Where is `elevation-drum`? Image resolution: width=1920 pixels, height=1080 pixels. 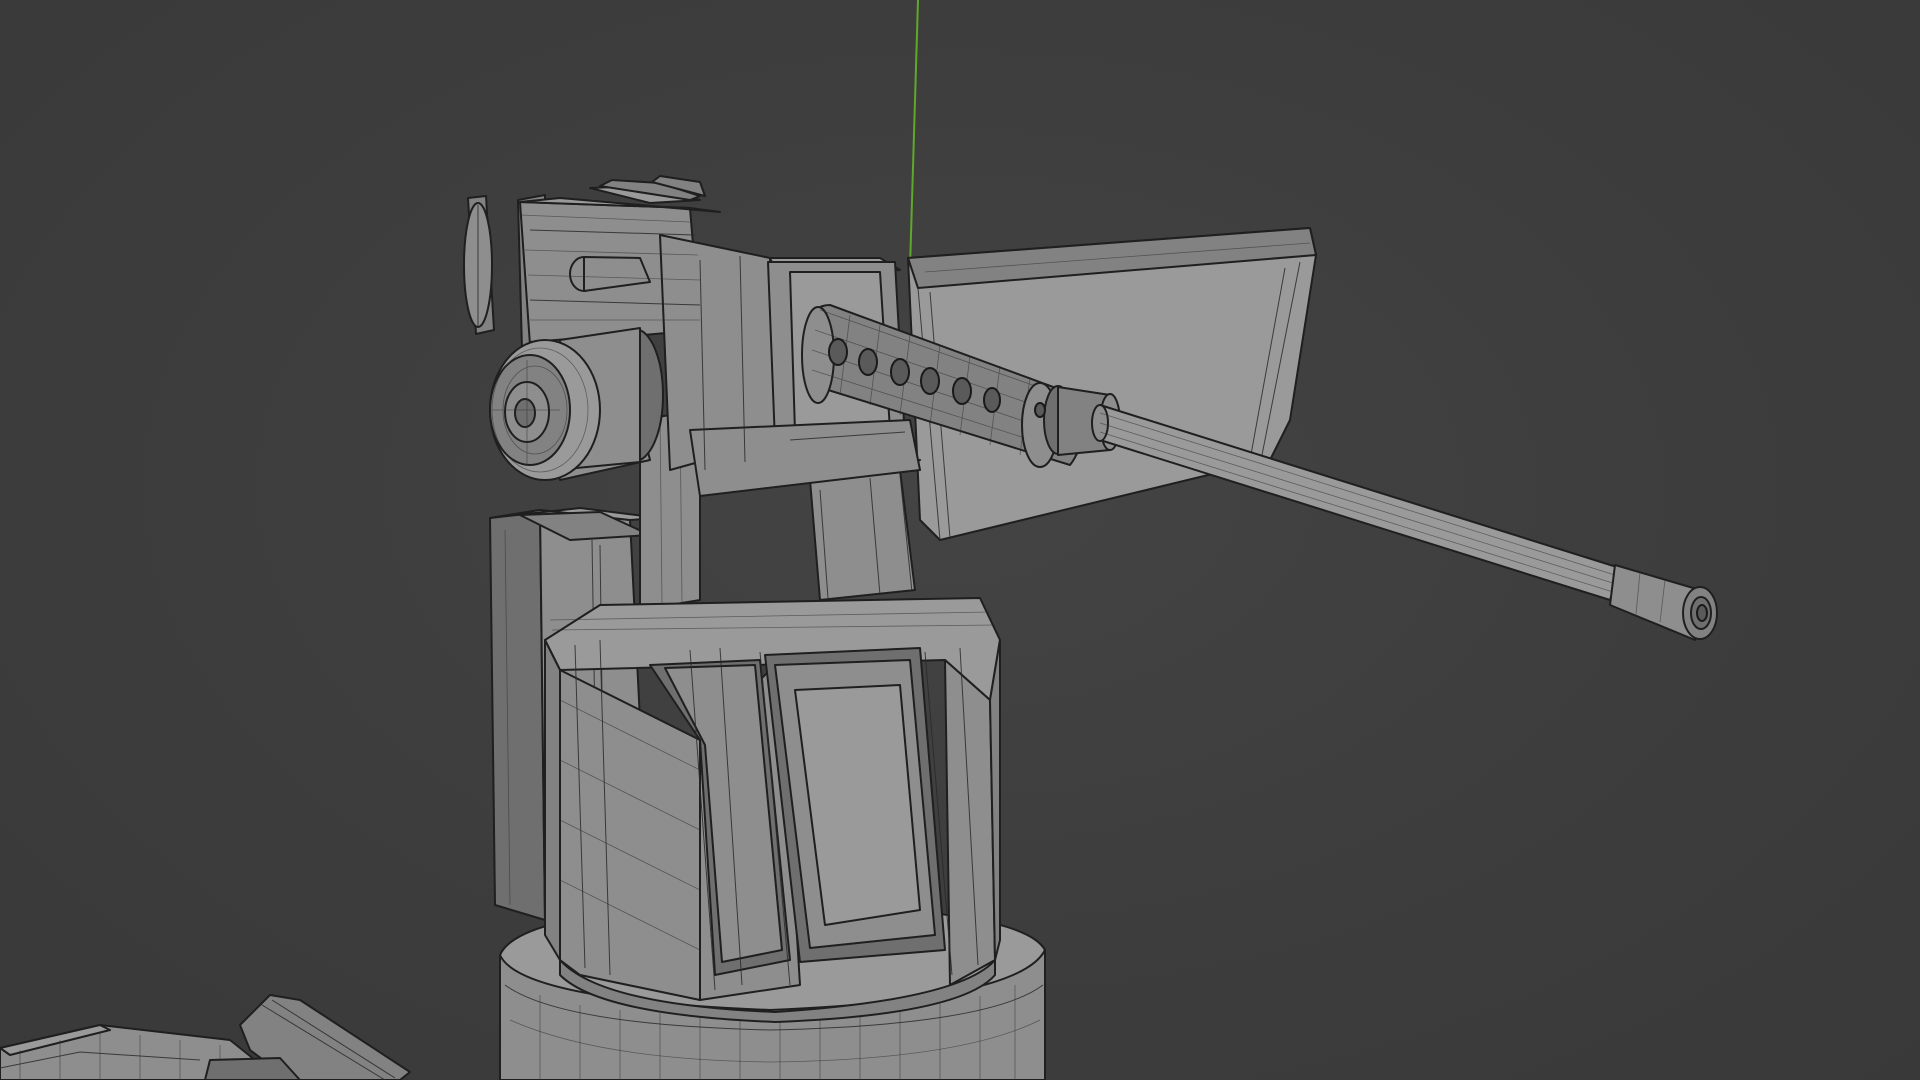 elevation-drum is located at coordinates (576, 404).